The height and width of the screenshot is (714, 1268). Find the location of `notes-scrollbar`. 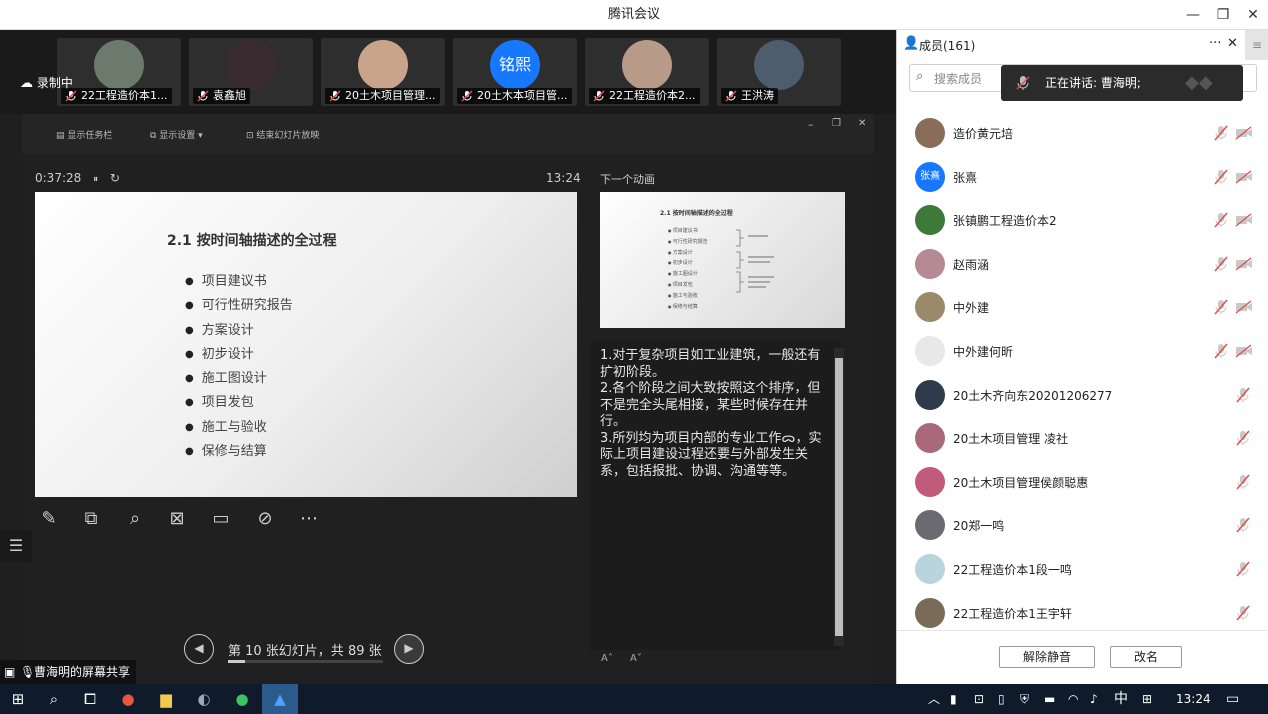

notes-scrollbar is located at coordinates (839, 497).